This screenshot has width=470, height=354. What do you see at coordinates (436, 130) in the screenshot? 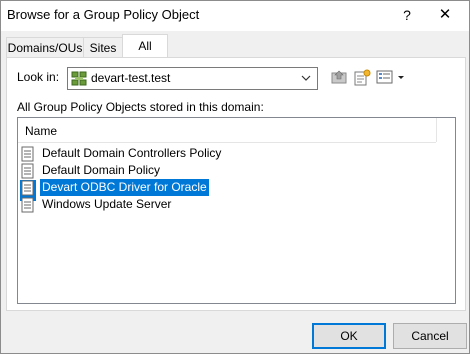
I see `column-divider` at bounding box center [436, 130].